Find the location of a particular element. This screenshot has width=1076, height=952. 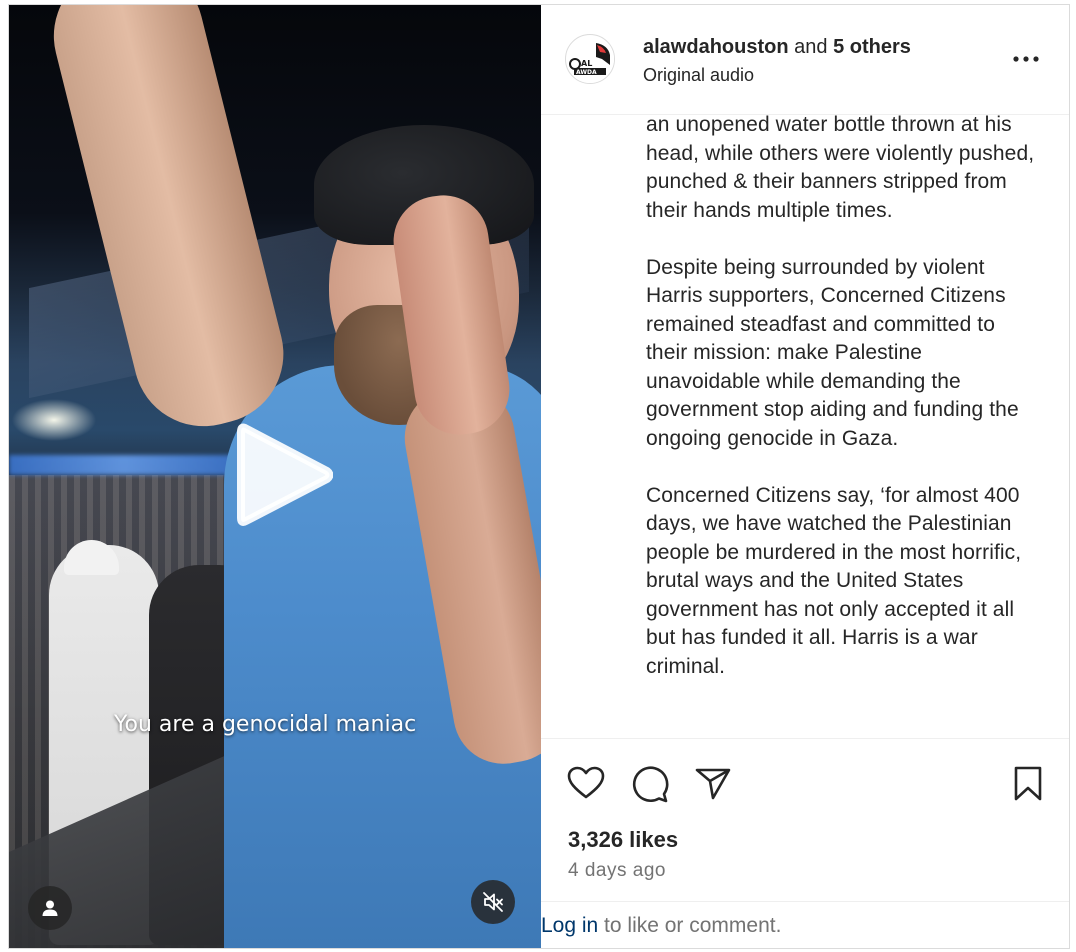

comment-icon is located at coordinates (650, 784).